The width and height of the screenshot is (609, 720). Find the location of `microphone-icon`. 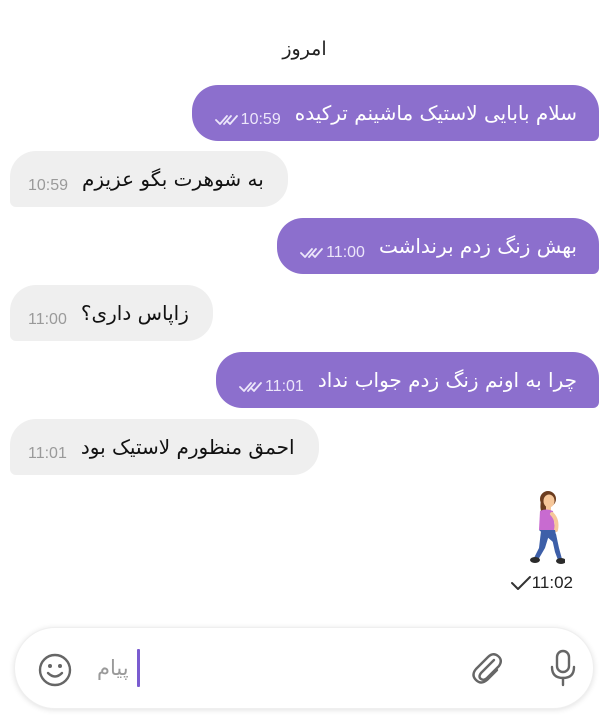

microphone-icon is located at coordinates (563, 668).